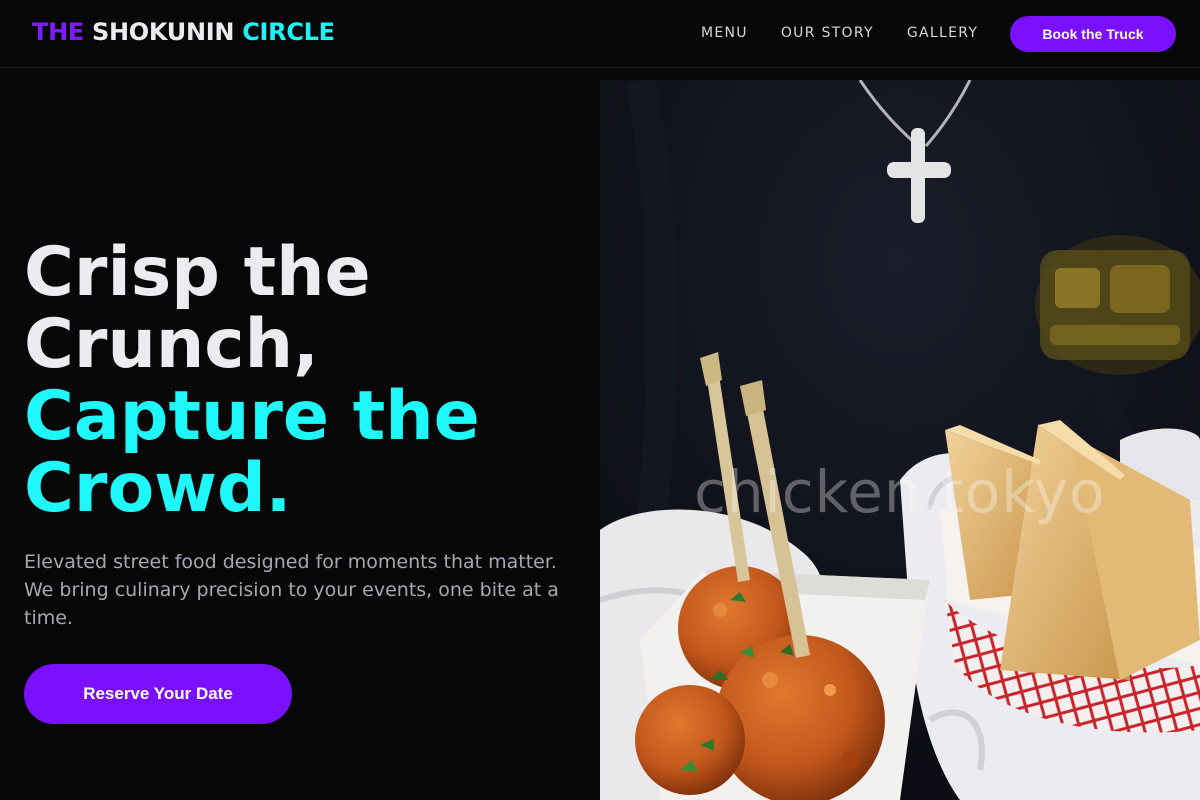 This screenshot has height=800, width=1200. What do you see at coordinates (58, 32) in the screenshot?
I see `brand-word-the: THE` at bounding box center [58, 32].